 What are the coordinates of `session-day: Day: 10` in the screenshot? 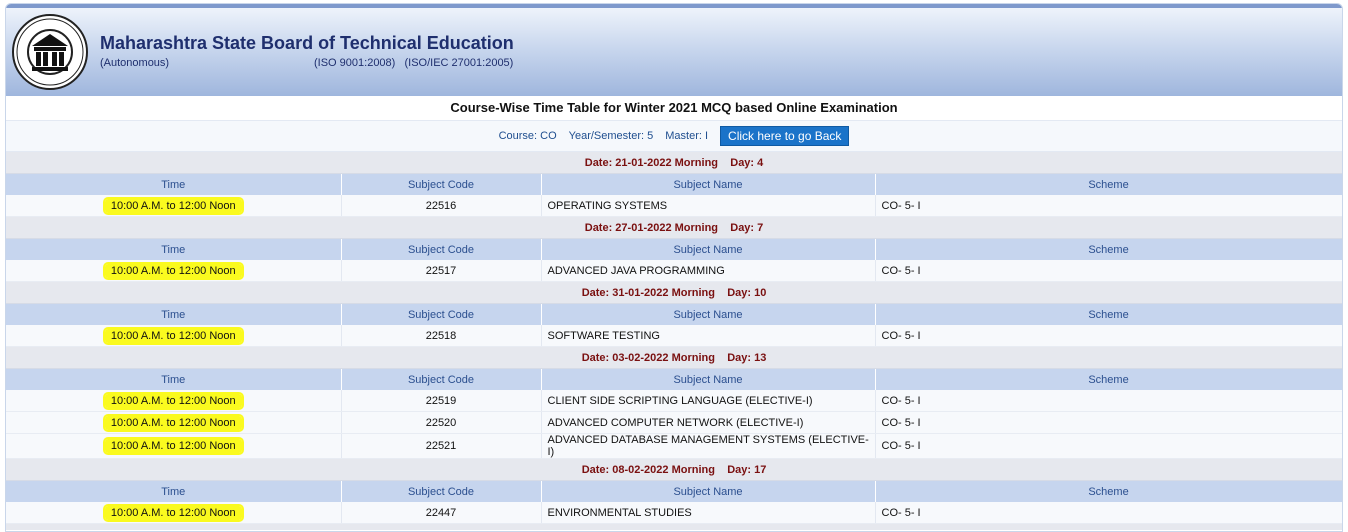 It's located at (747, 292).